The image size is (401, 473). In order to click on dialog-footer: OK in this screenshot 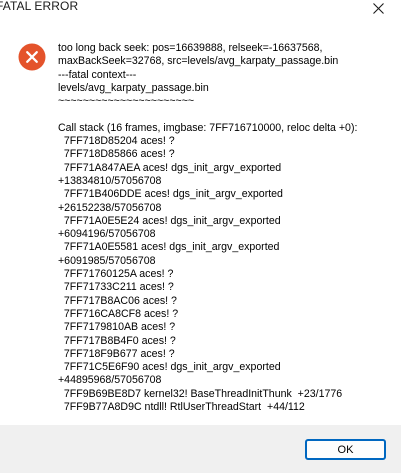, I will do `click(200, 449)`.